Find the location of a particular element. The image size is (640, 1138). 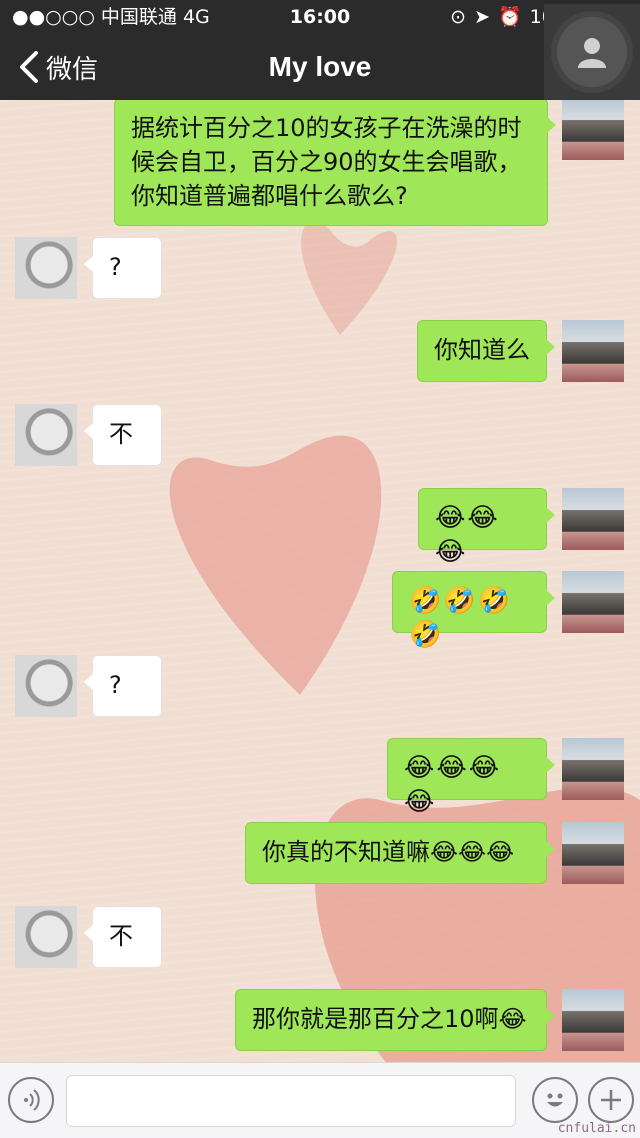

voice-button is located at coordinates (31, 1100).